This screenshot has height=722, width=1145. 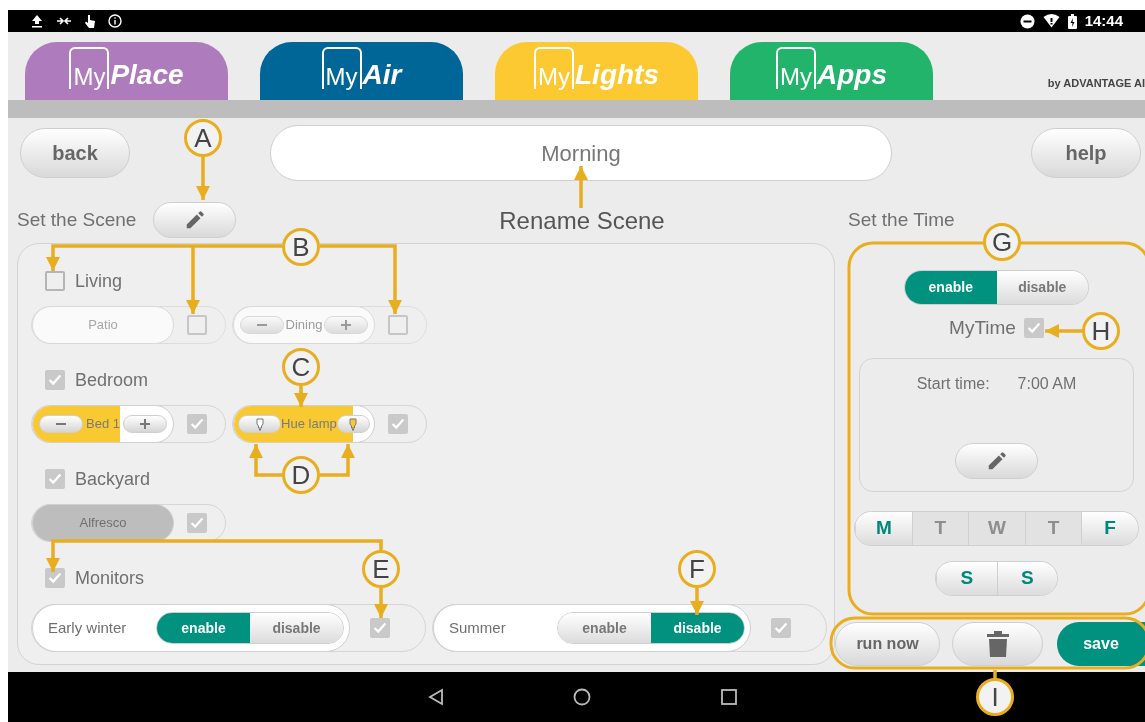 What do you see at coordinates (995, 674) in the screenshot?
I see `leader-line` at bounding box center [995, 674].